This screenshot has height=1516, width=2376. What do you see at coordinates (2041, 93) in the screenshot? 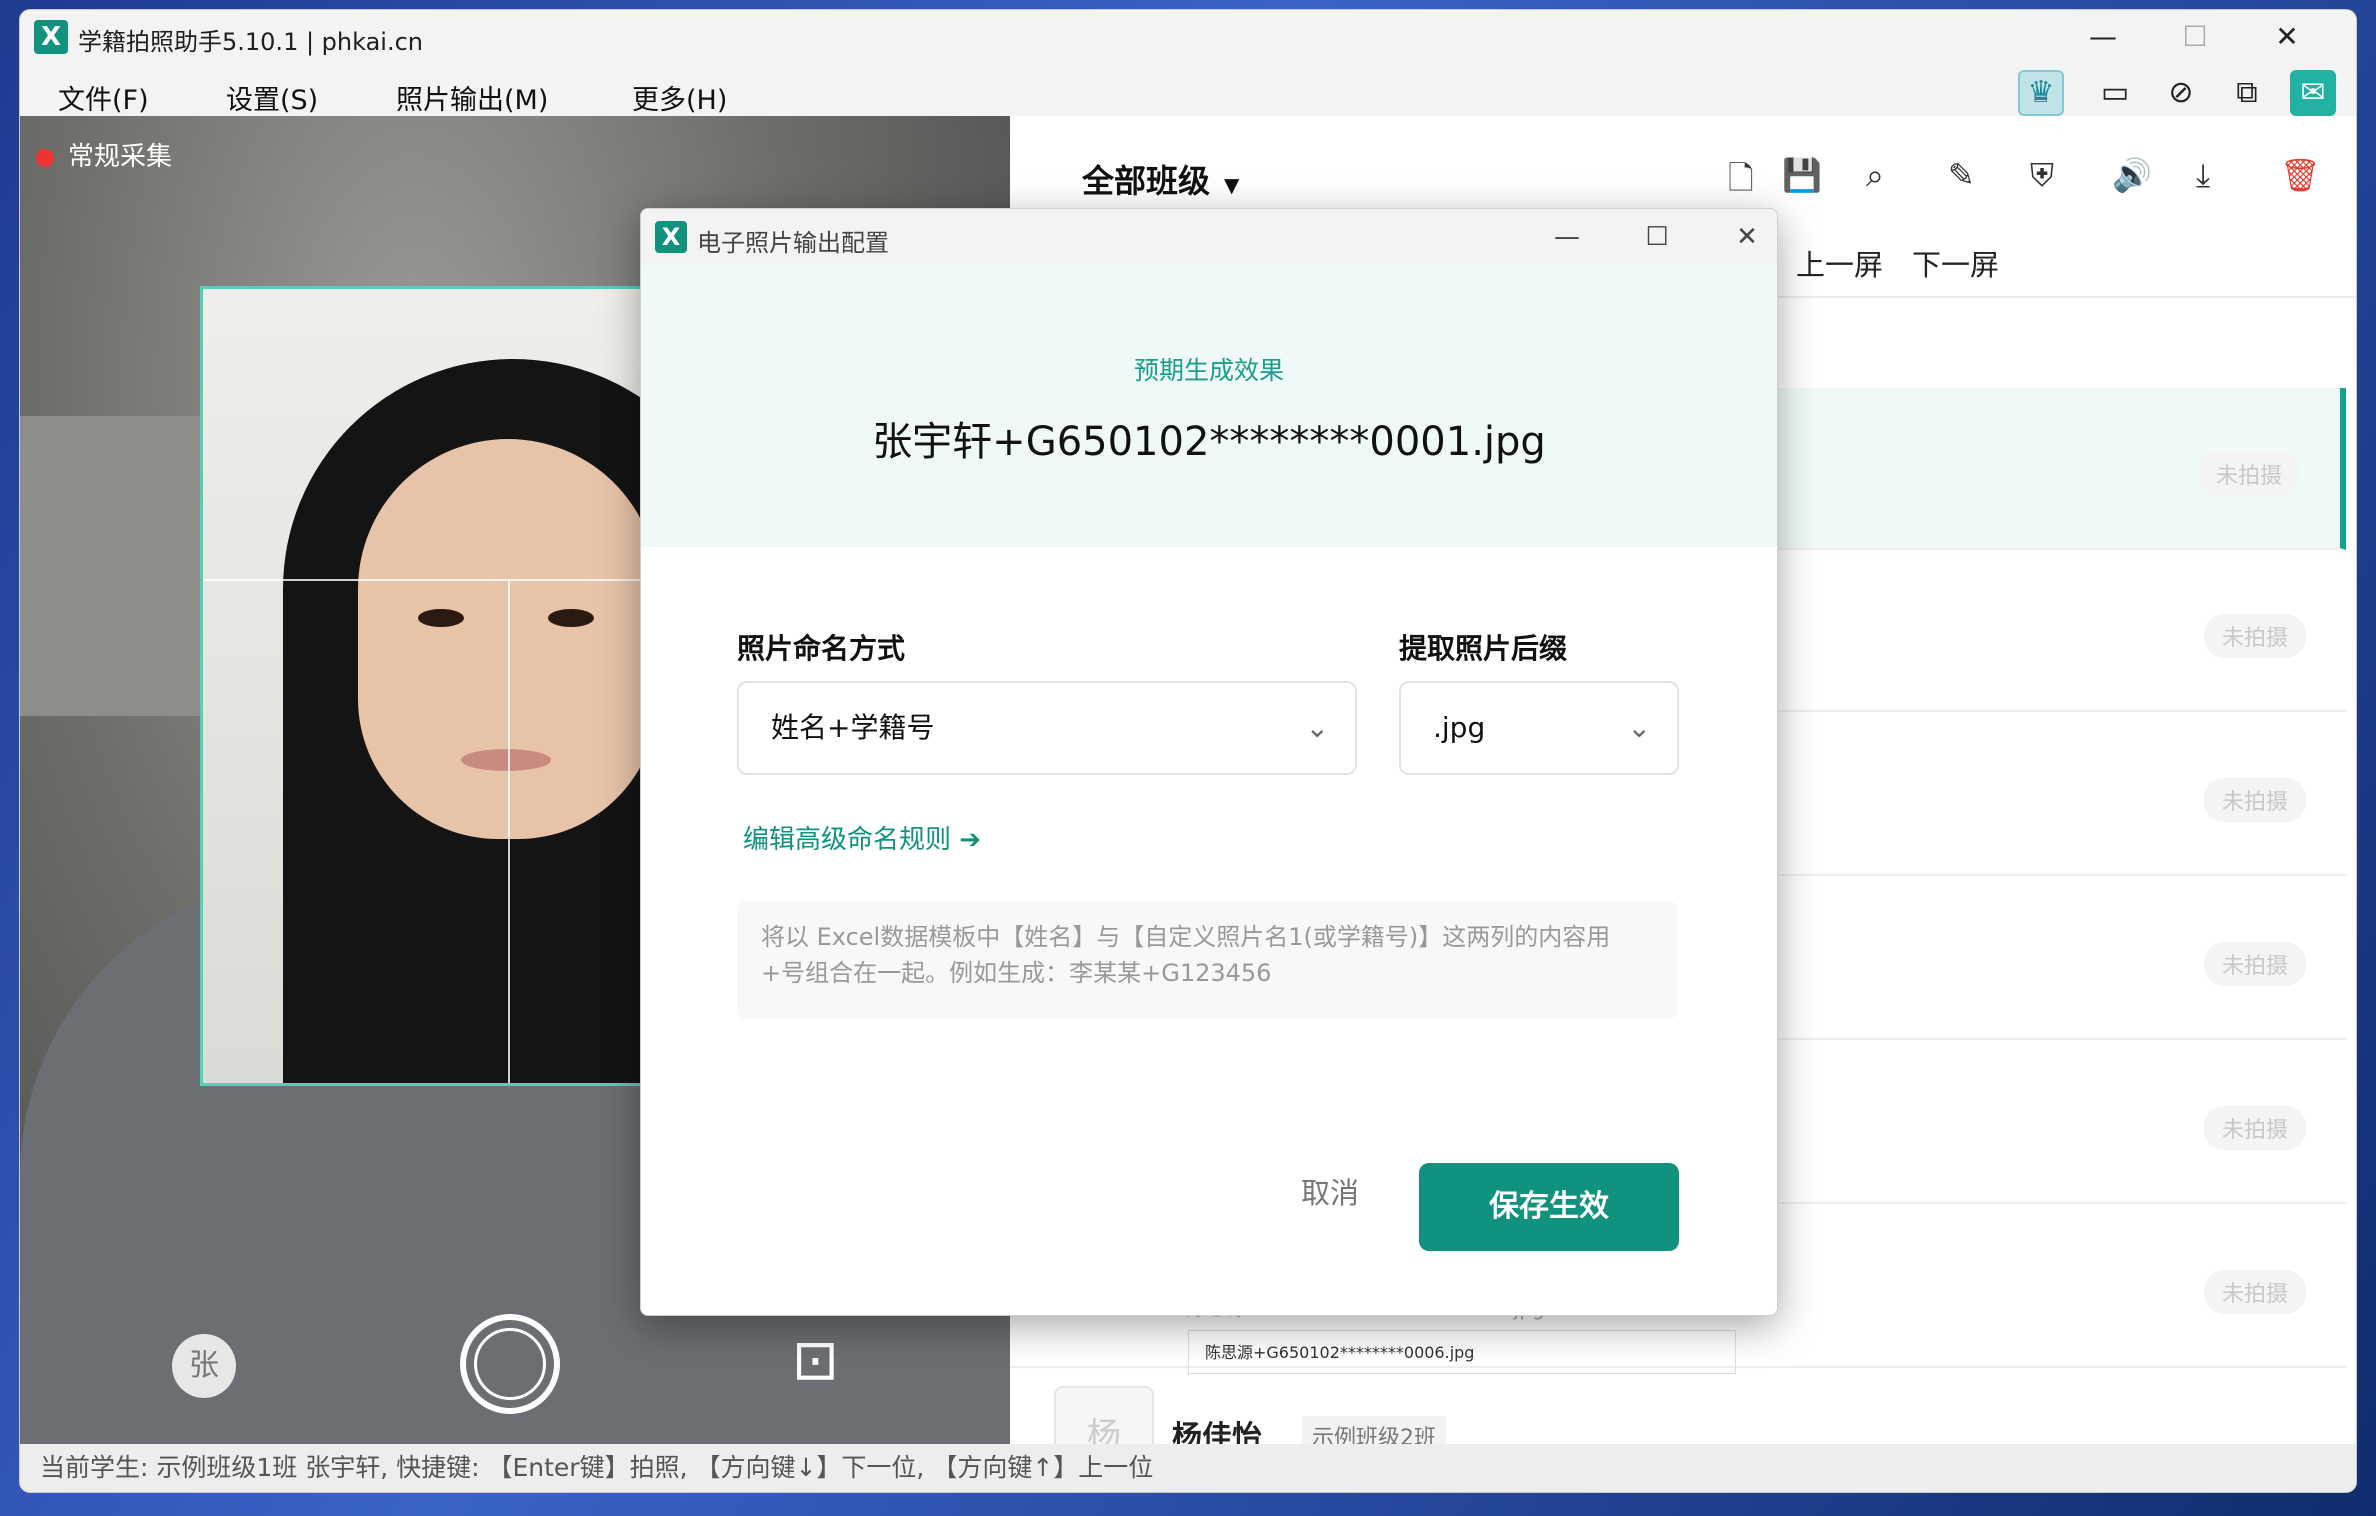
I see `crown-icon: ♛` at bounding box center [2041, 93].